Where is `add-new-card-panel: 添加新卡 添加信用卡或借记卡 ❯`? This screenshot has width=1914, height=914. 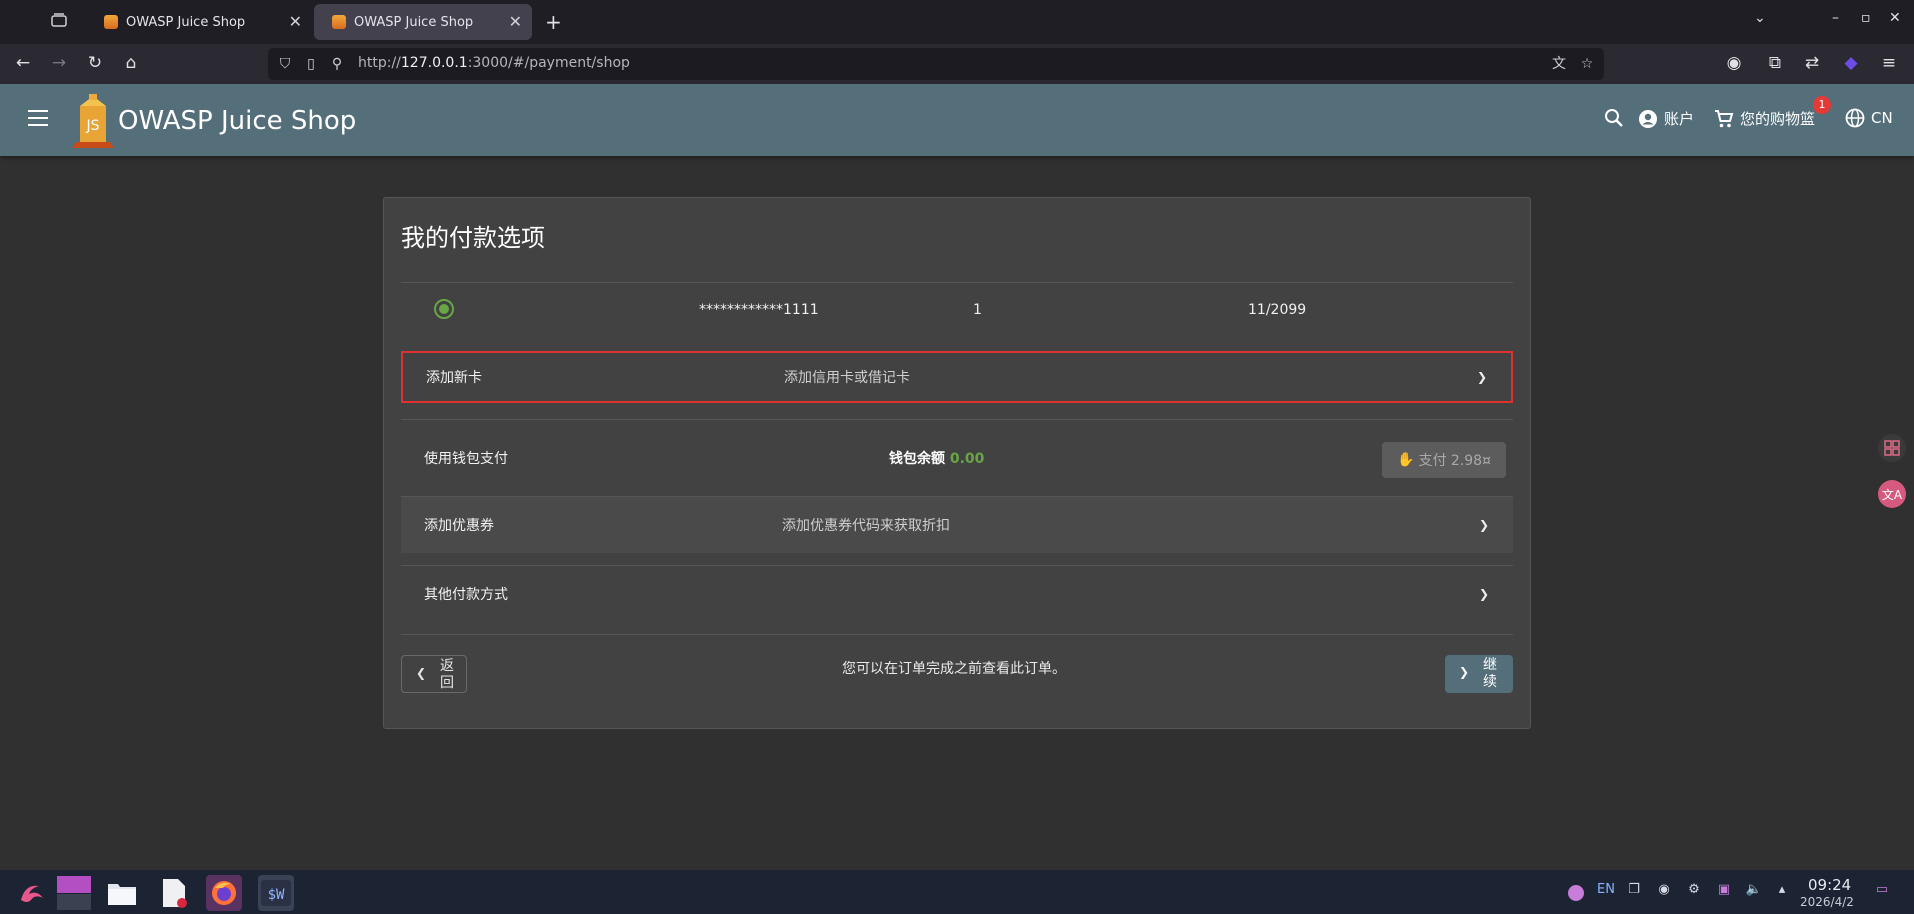
add-new-card-panel: 添加新卡 添加信用卡或借记卡 ❯ is located at coordinates (957, 377).